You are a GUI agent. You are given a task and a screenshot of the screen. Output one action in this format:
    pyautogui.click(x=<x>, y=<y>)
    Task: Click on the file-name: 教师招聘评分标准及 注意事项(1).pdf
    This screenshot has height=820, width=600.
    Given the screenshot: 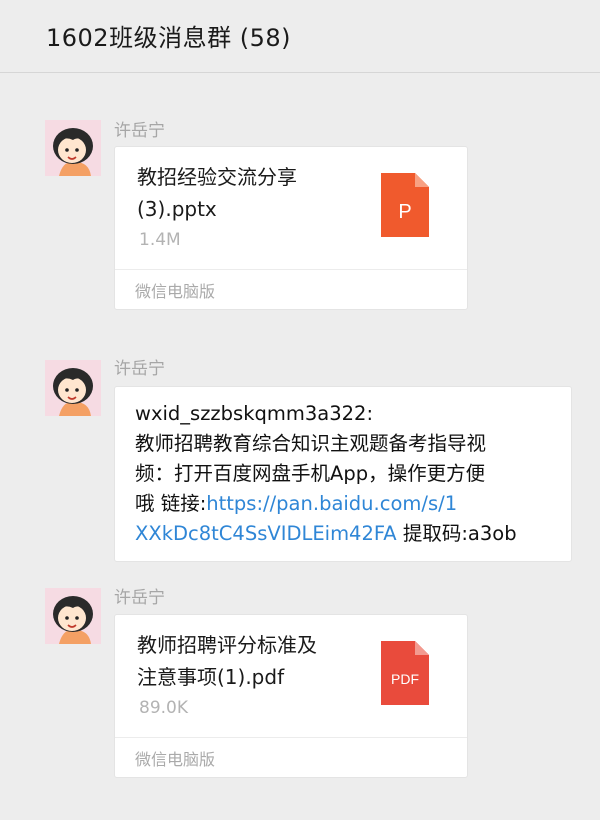 What is the action you would take?
    pyautogui.click(x=244, y=661)
    